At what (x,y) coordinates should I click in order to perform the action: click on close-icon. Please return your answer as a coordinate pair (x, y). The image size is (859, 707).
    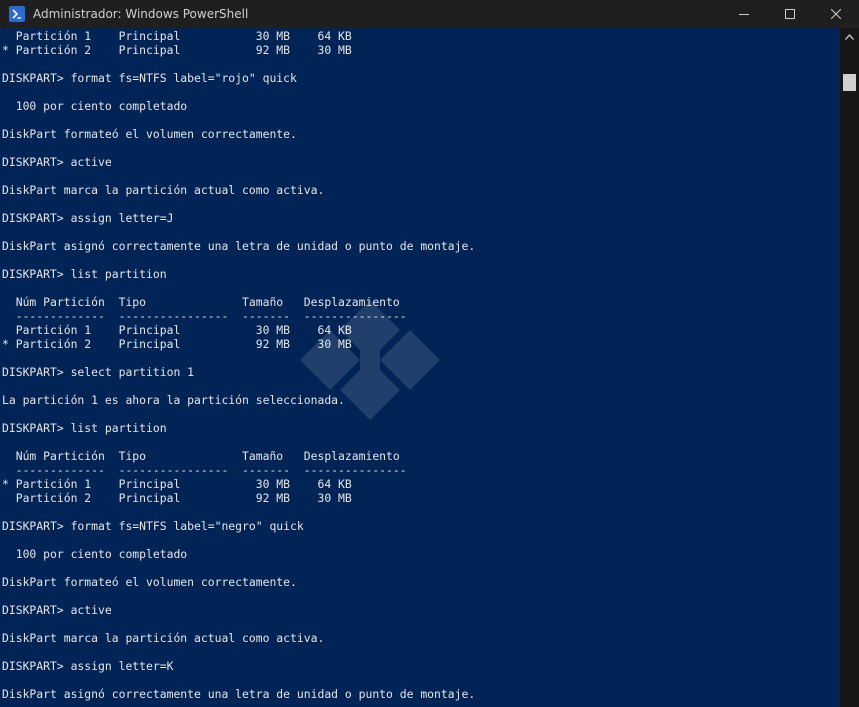
    Looking at the image, I should click on (836, 14).